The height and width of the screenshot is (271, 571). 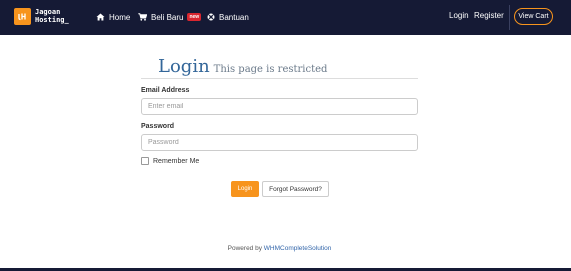 What do you see at coordinates (245, 189) in the screenshot?
I see `login-button: Login` at bounding box center [245, 189].